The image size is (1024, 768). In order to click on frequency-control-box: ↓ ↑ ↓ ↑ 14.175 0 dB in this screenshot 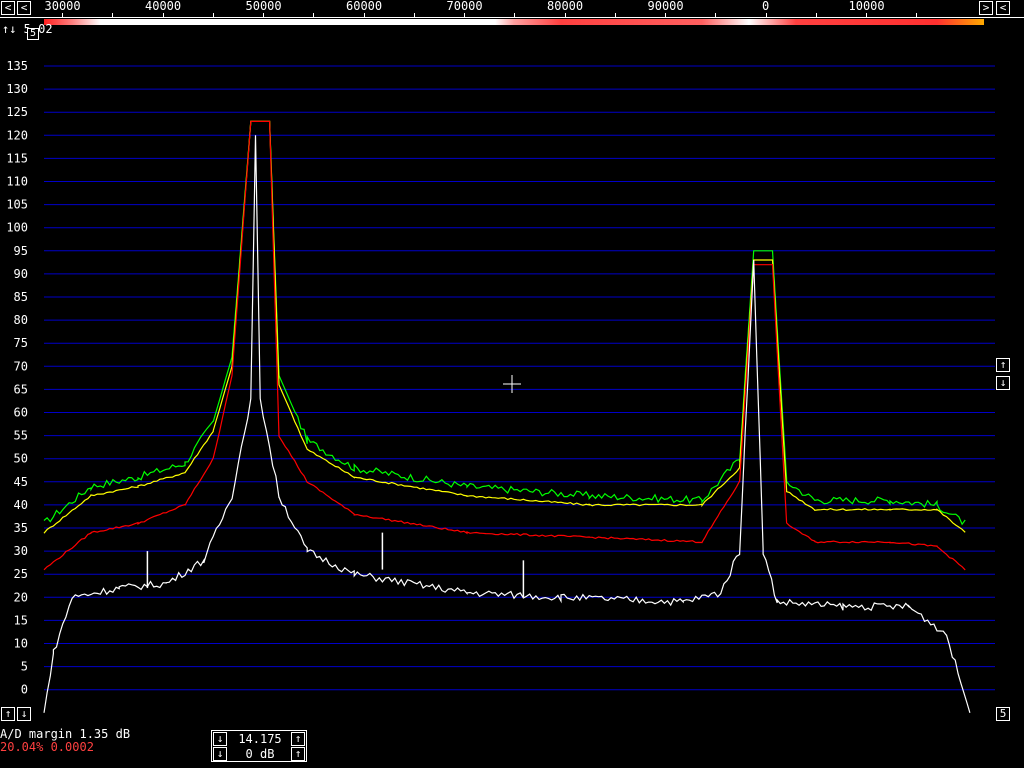, I will do `click(259, 746)`.